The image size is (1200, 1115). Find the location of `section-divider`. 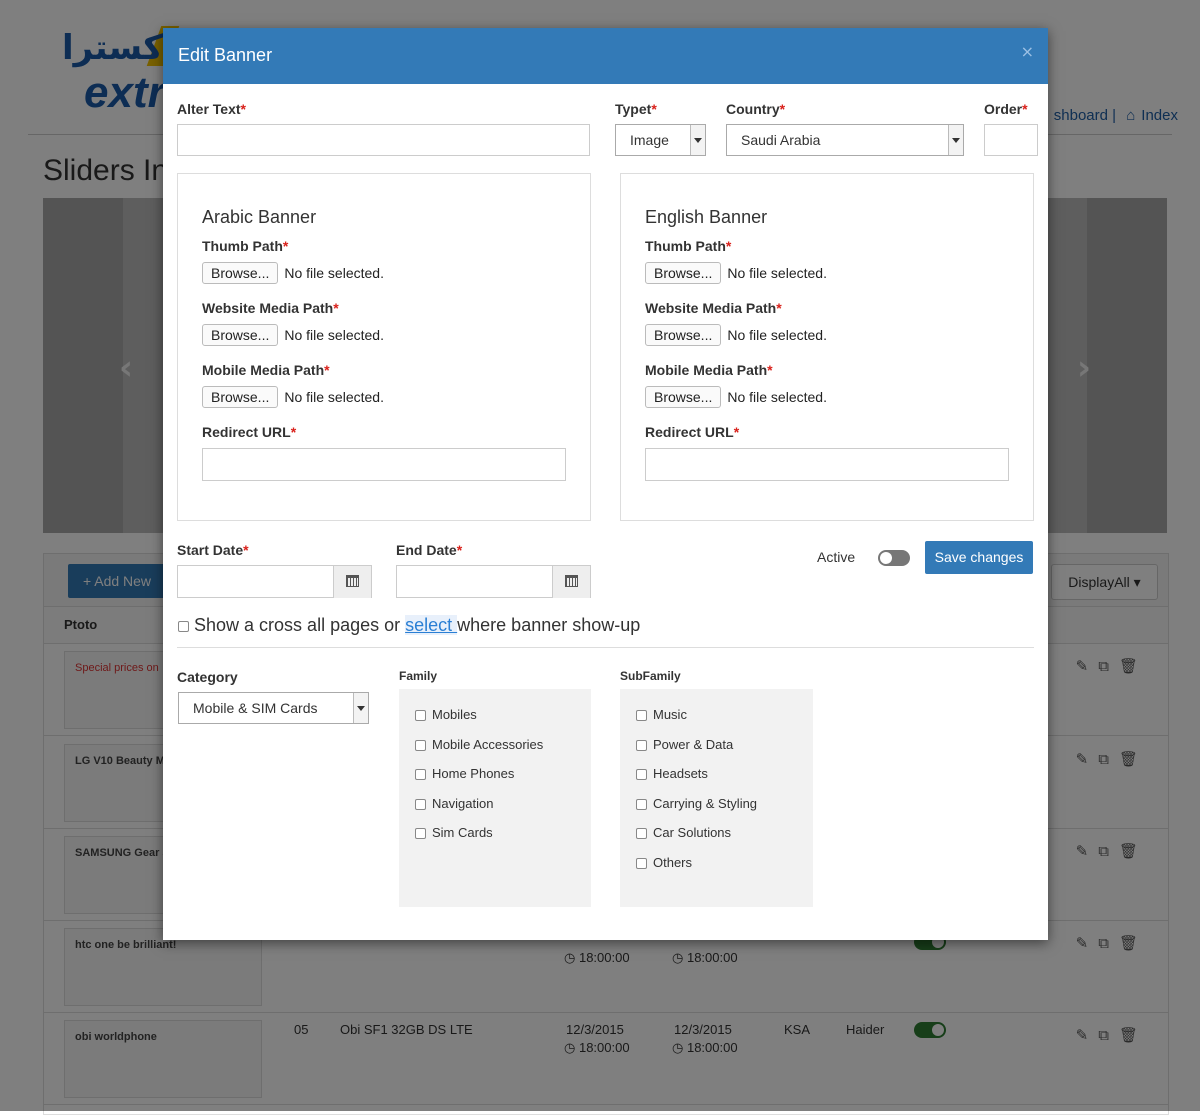

section-divider is located at coordinates (605, 647).